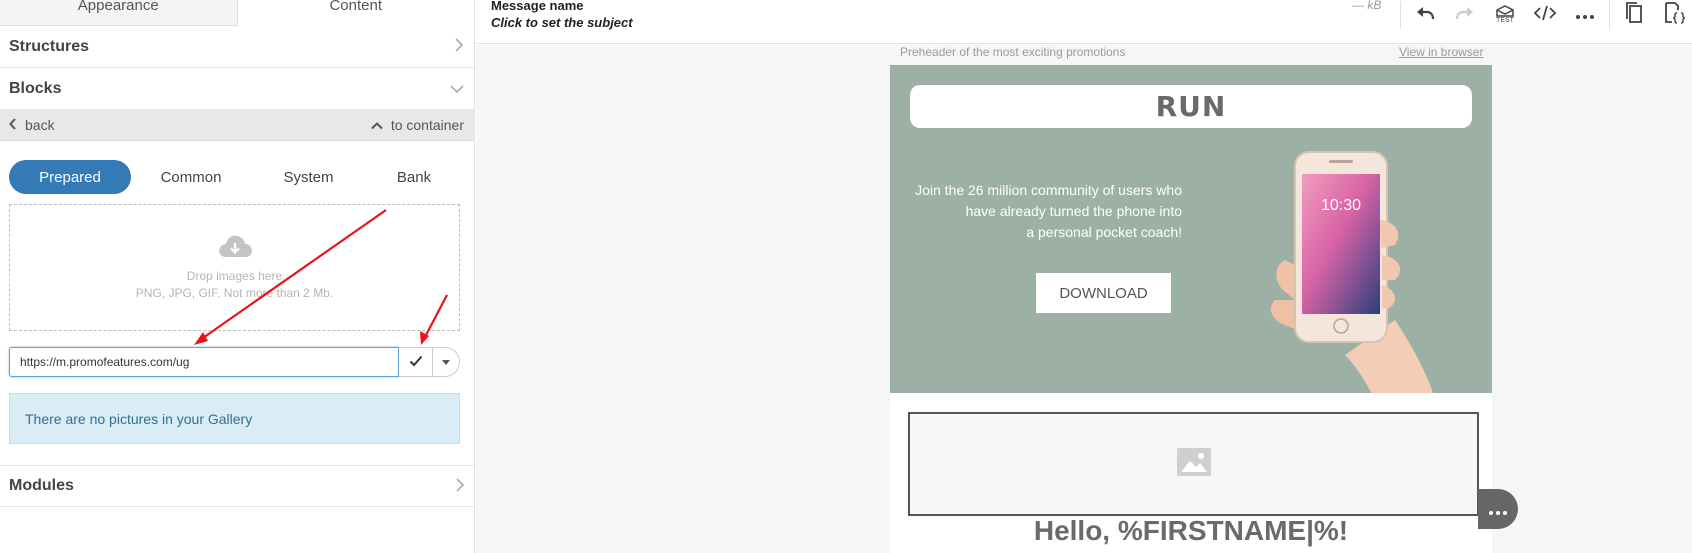 The height and width of the screenshot is (553, 1692). I want to click on settings-code-icon, so click(1674, 15).